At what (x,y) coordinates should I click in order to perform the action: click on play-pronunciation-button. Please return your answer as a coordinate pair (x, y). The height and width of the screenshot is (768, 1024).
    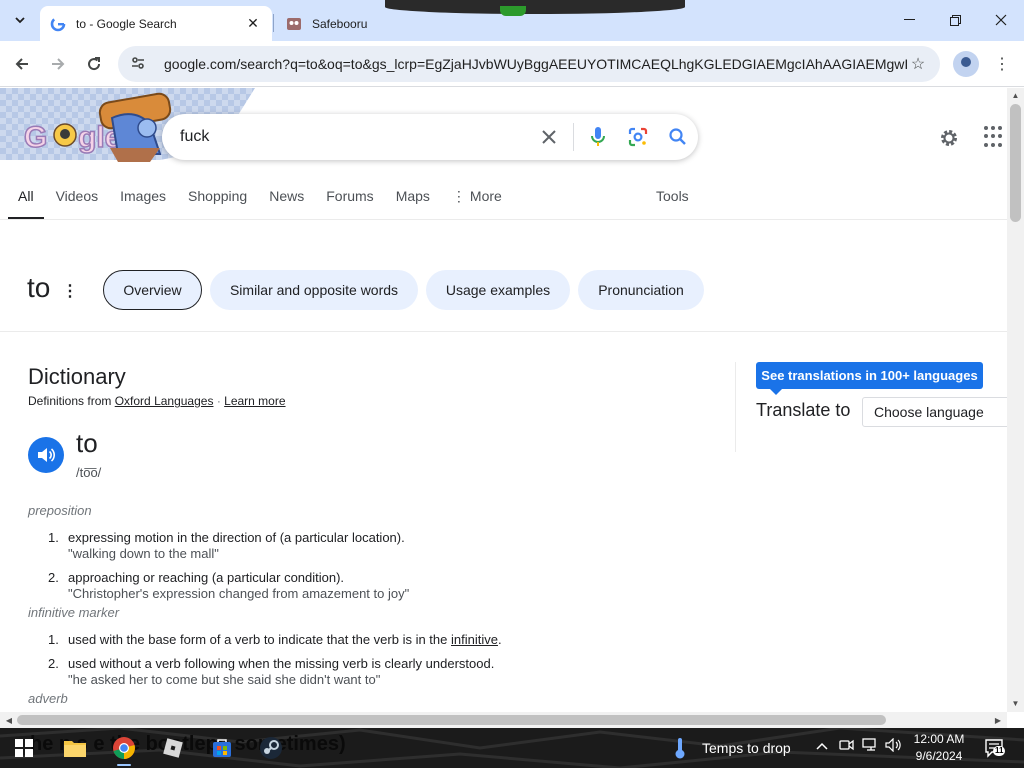
    Looking at the image, I should click on (46, 455).